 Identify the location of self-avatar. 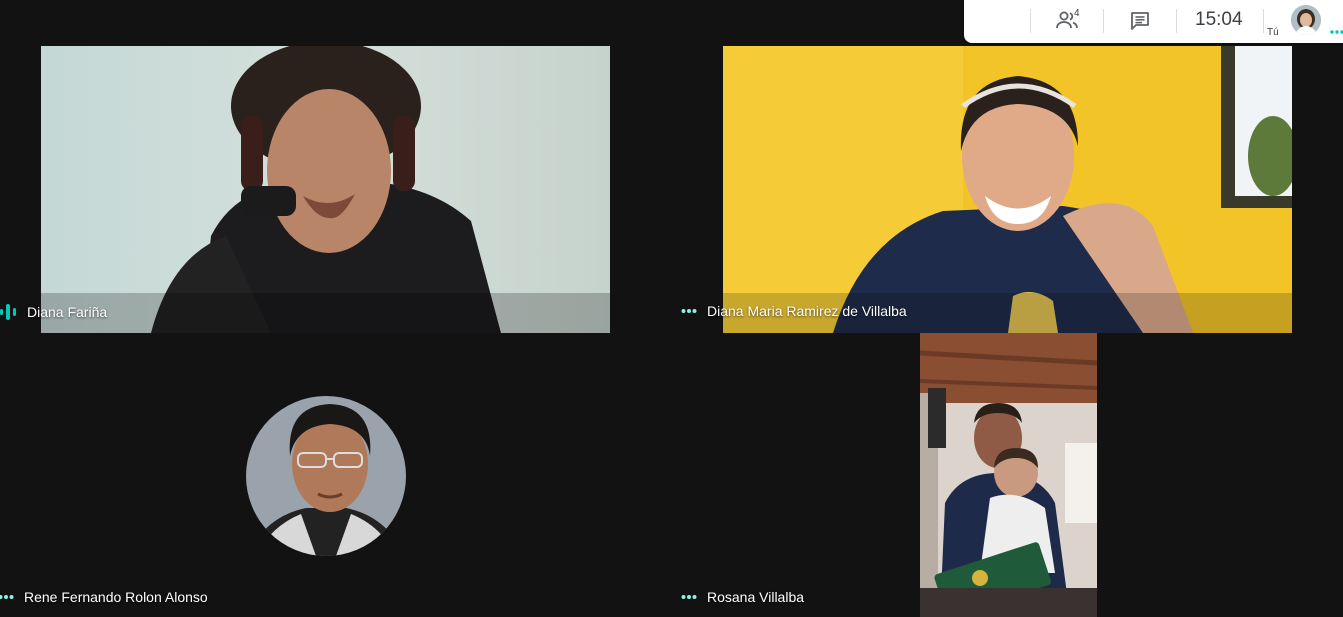
(1306, 20).